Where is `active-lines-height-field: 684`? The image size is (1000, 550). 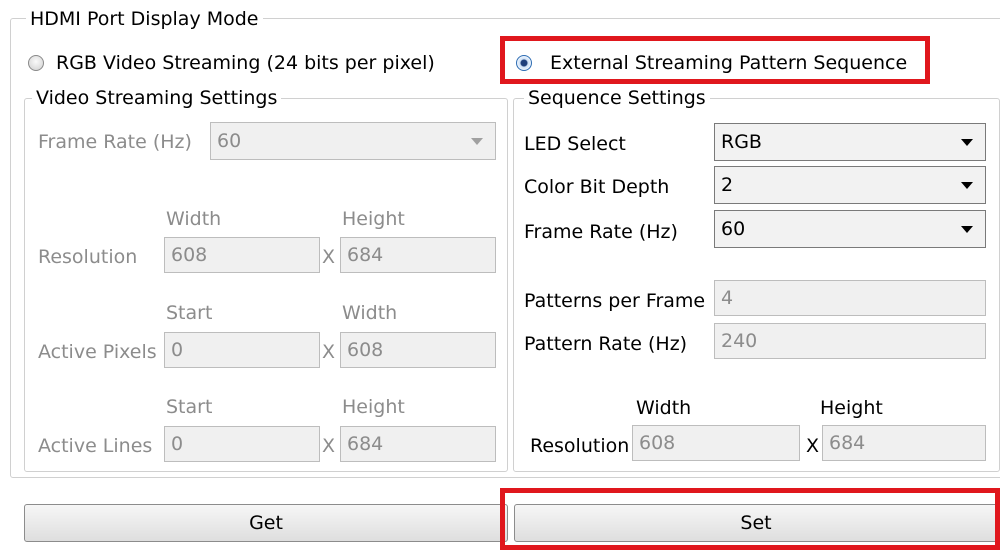 active-lines-height-field: 684 is located at coordinates (418, 444).